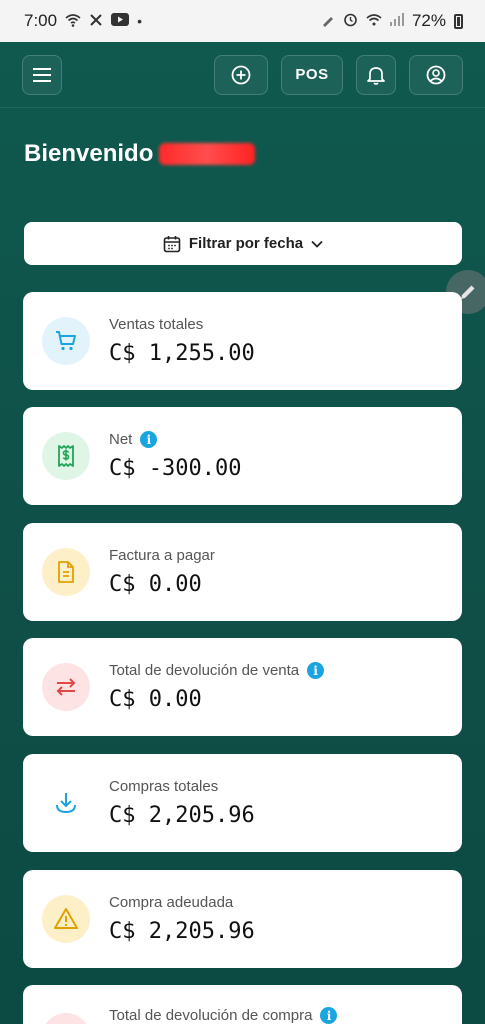 The image size is (485, 1024). I want to click on date-filter-button: Filtrar por fecha, so click(243, 243).